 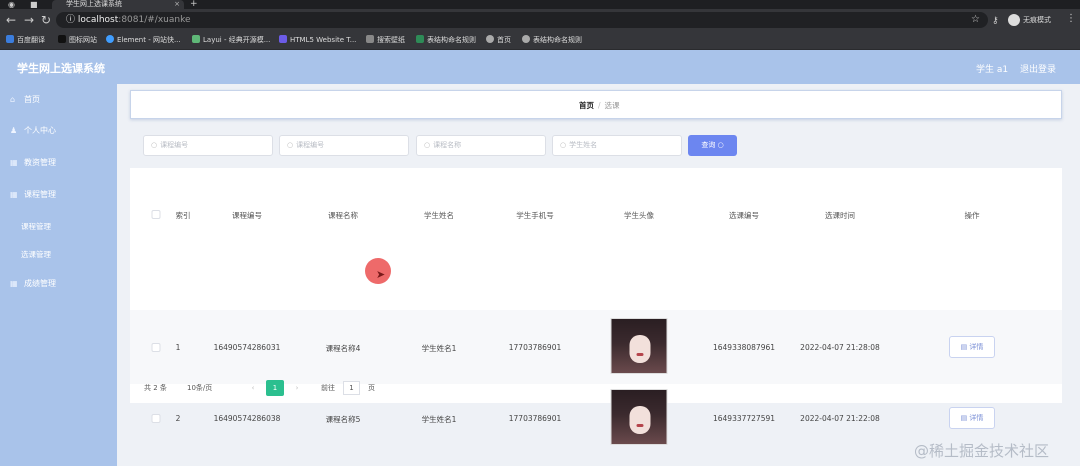 What do you see at coordinates (744, 215) in the screenshot?
I see `column-header: 选课编号` at bounding box center [744, 215].